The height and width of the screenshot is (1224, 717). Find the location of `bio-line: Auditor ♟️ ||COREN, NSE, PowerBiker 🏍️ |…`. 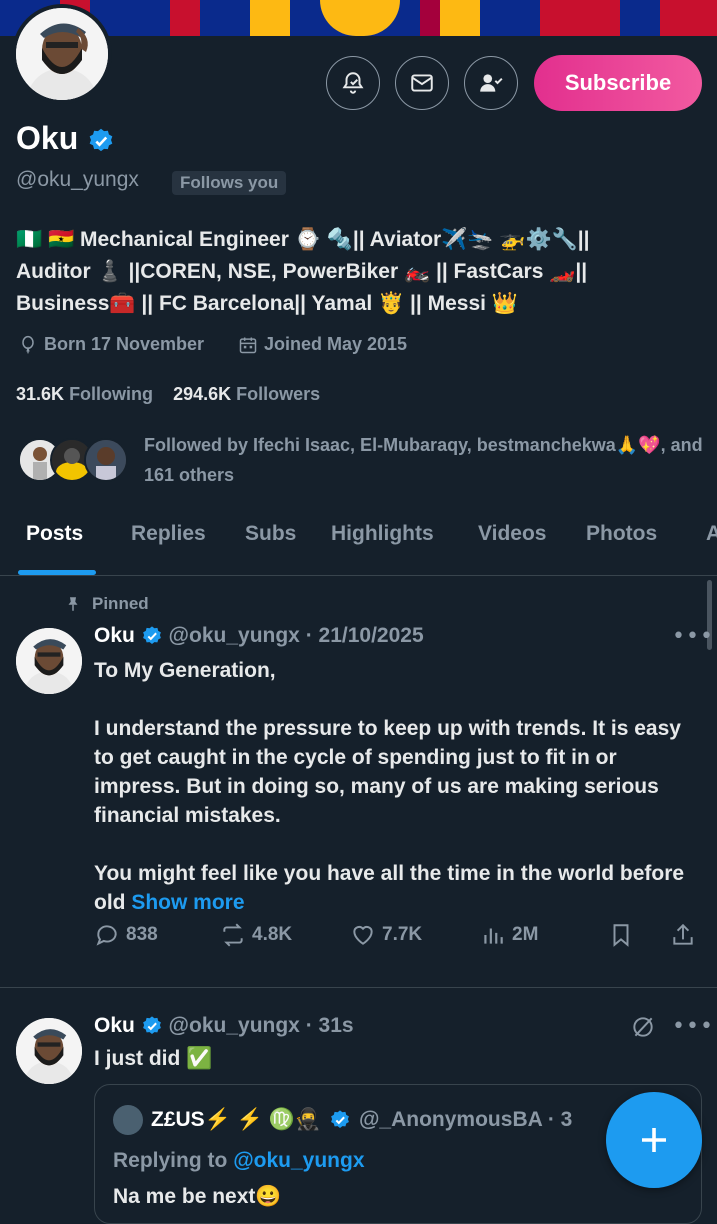

bio-line: Auditor ♟️ ||COREN, NSE, PowerBiker 🏍️ |… is located at coordinates (302, 271).